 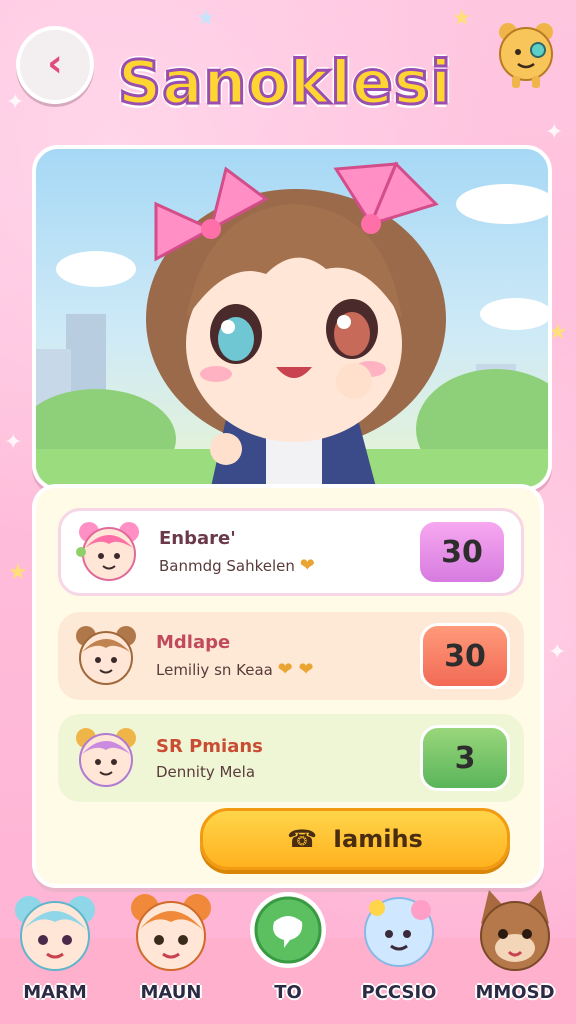 What do you see at coordinates (515, 992) in the screenshot?
I see `nav-label: MMOSD` at bounding box center [515, 992].